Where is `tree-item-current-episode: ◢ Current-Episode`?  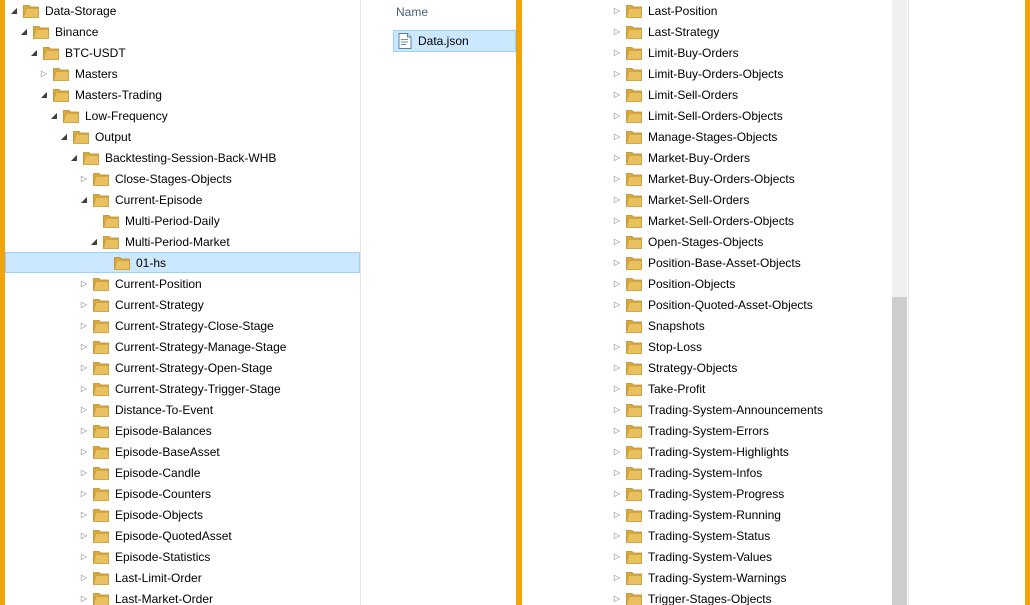
tree-item-current-episode: ◢ Current-Episode is located at coordinates (182, 199).